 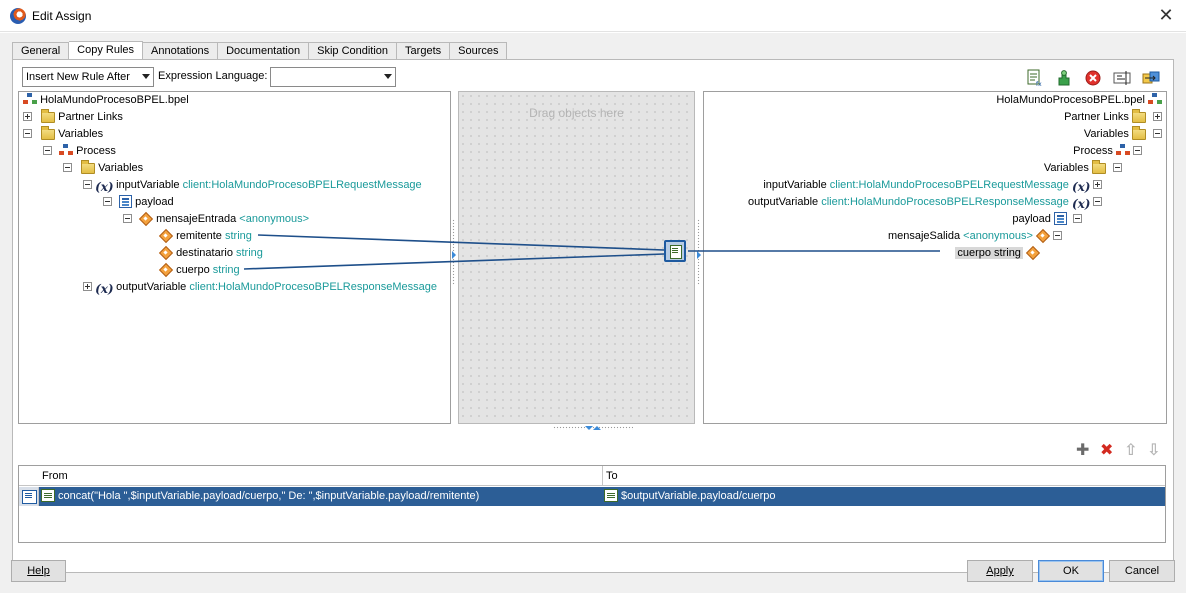 What do you see at coordinates (1082, 451) in the screenshot?
I see `add-icon: ✚` at bounding box center [1082, 451].